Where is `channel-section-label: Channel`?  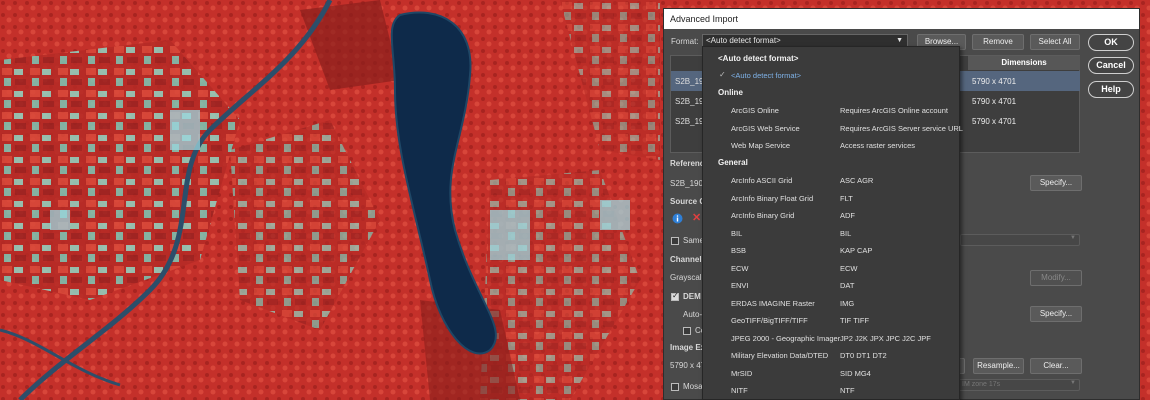
channel-section-label: Channel is located at coordinates (686, 259).